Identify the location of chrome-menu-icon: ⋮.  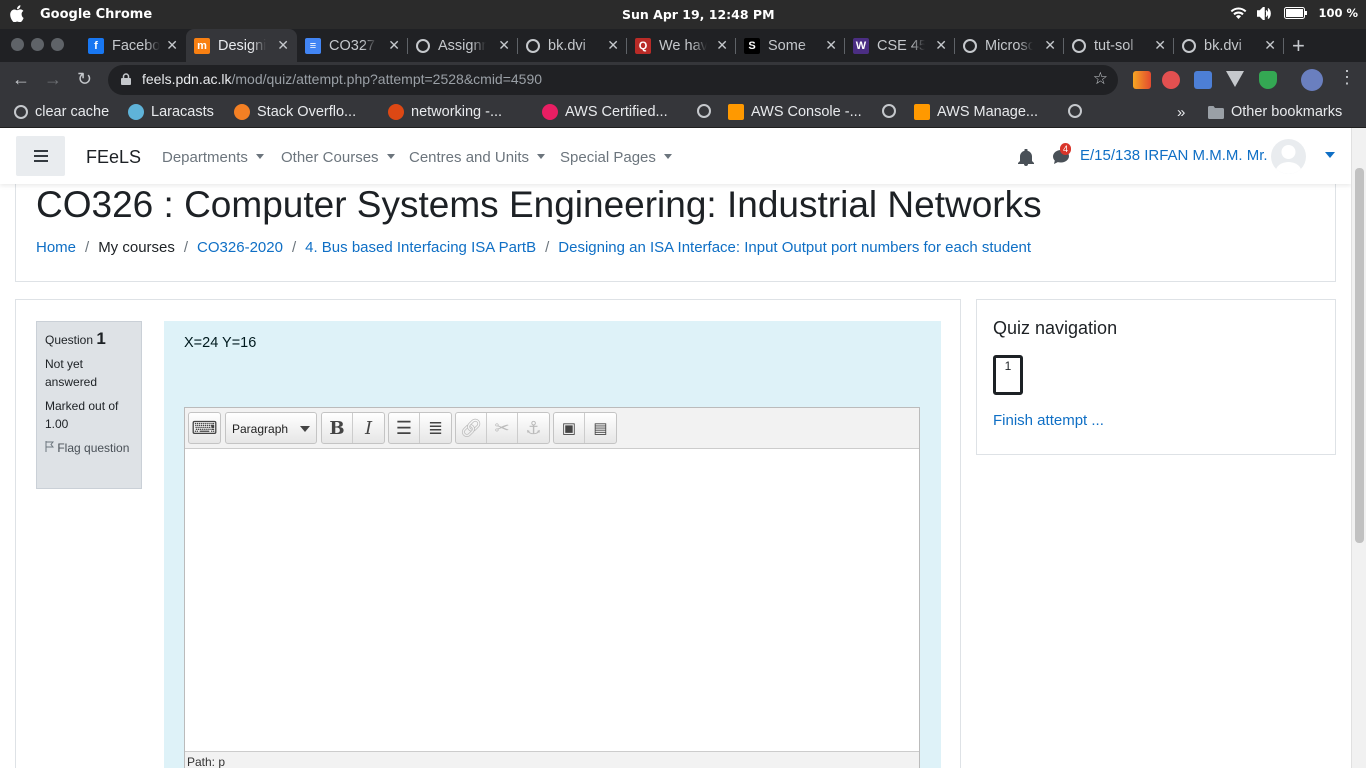
(1347, 77).